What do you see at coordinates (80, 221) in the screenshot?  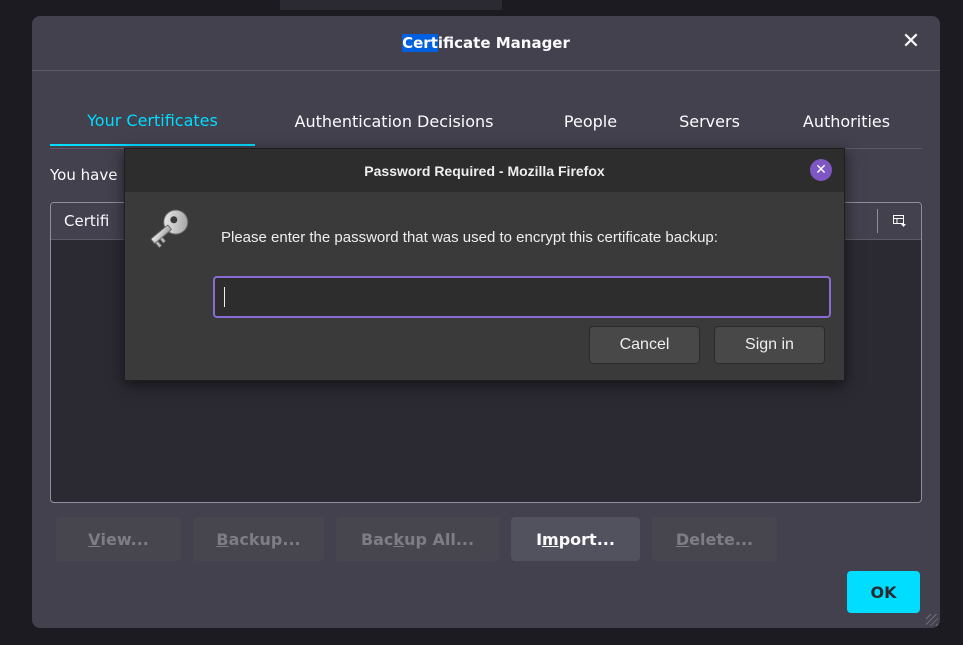 I see `column-header-certificate: Certifi` at bounding box center [80, 221].